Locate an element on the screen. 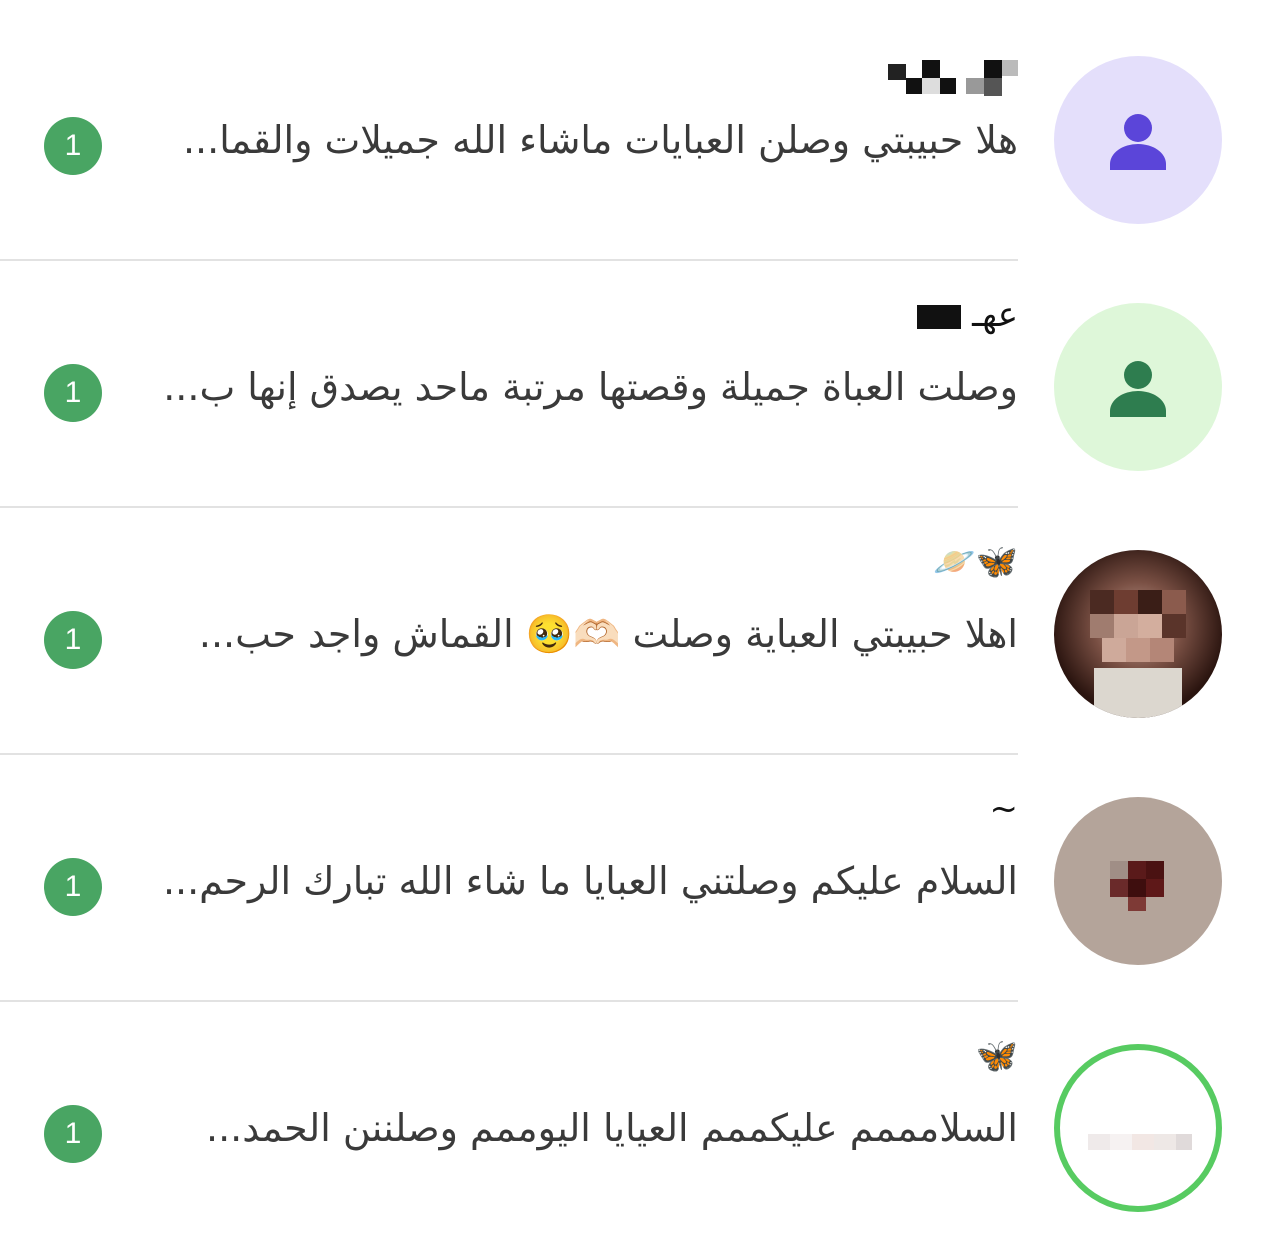  contact-name: 🦋 is located at coordinates (996, 1056).